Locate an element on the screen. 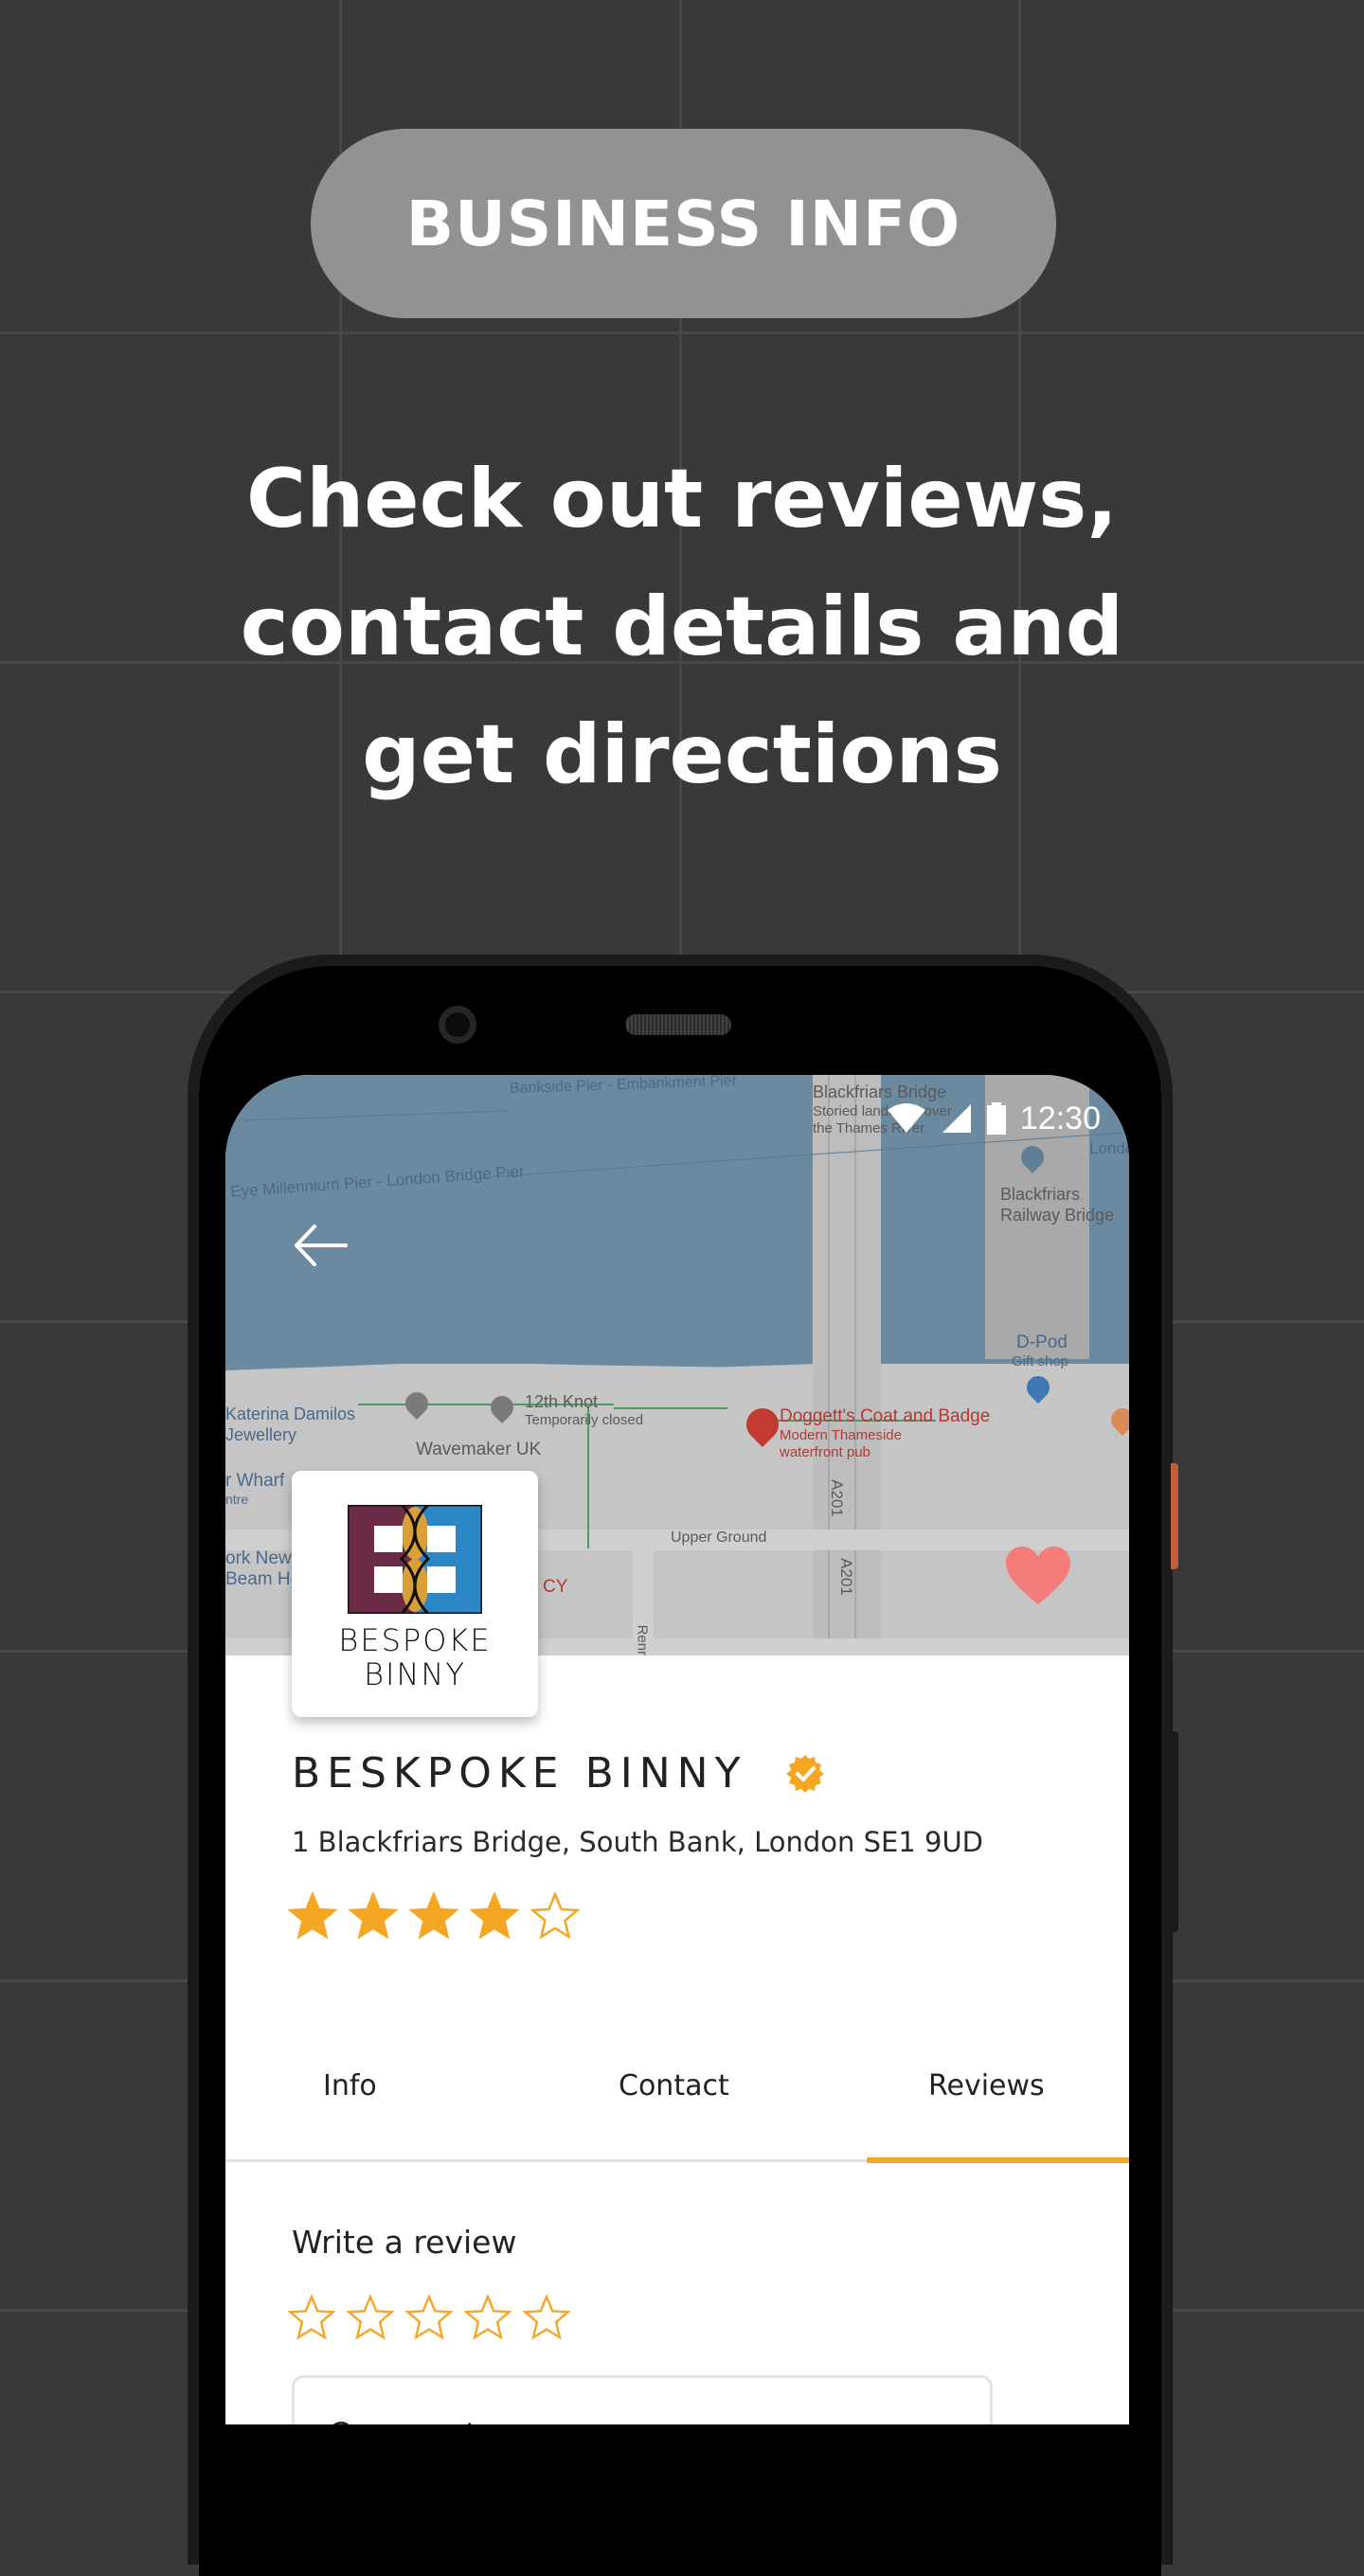 Image resolution: width=1364 pixels, height=2576 pixels. phone-power-button is located at coordinates (1174, 1516).